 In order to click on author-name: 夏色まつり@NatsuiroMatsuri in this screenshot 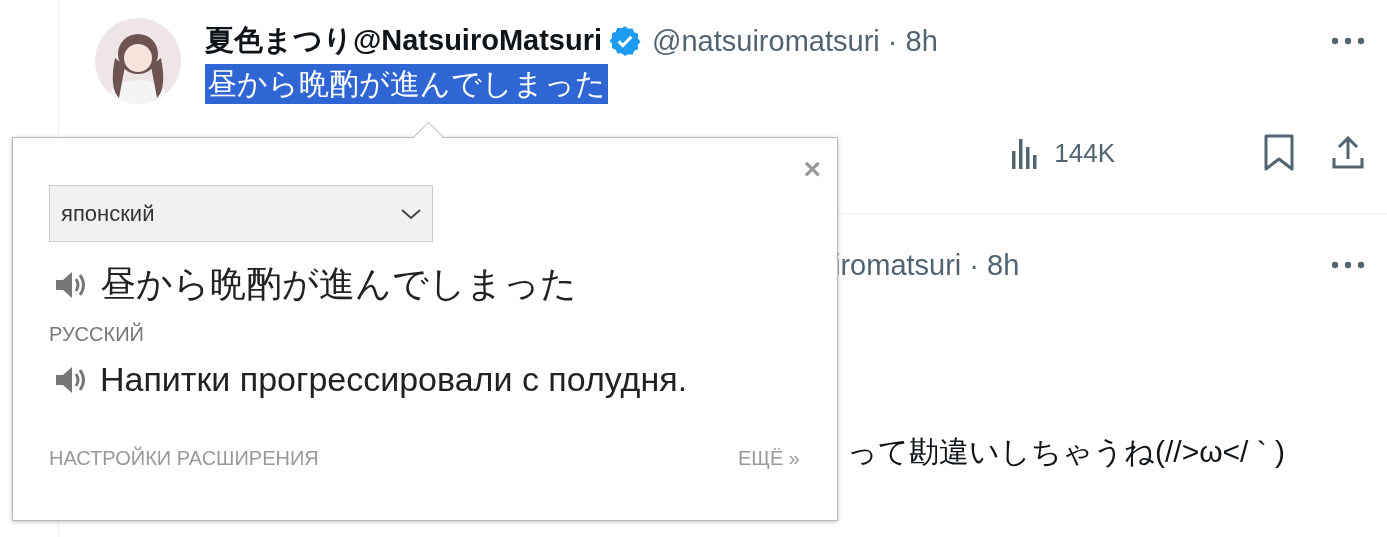, I will do `click(404, 41)`.